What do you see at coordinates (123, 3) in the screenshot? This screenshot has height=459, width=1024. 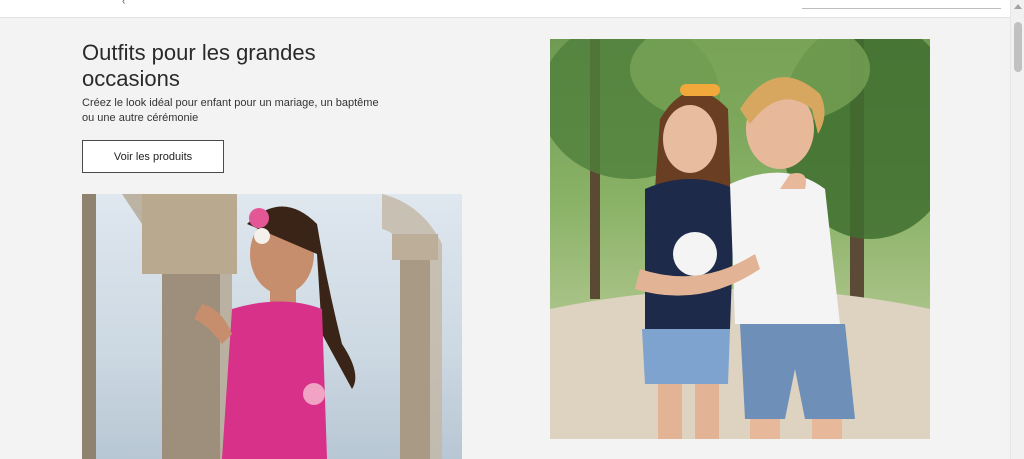 I see `site-logo: ‹` at bounding box center [123, 3].